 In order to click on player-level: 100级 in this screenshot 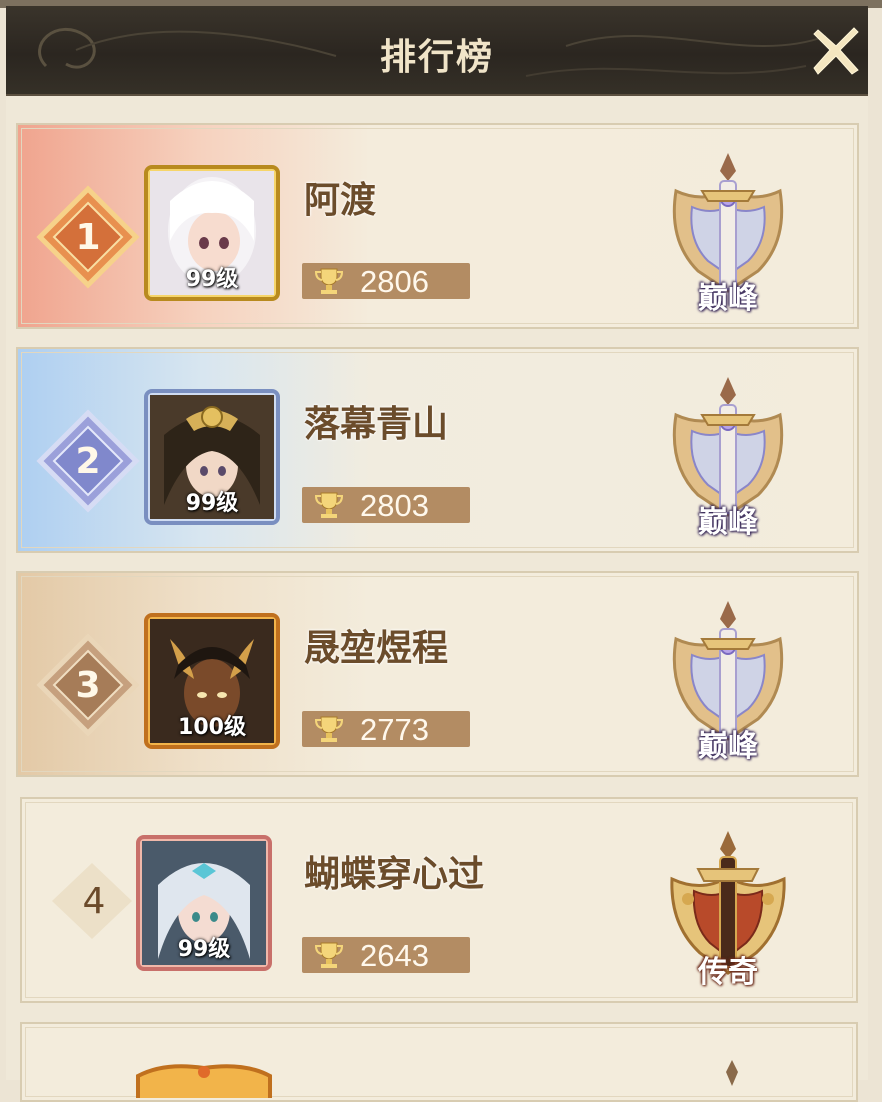, I will do `click(212, 727)`.